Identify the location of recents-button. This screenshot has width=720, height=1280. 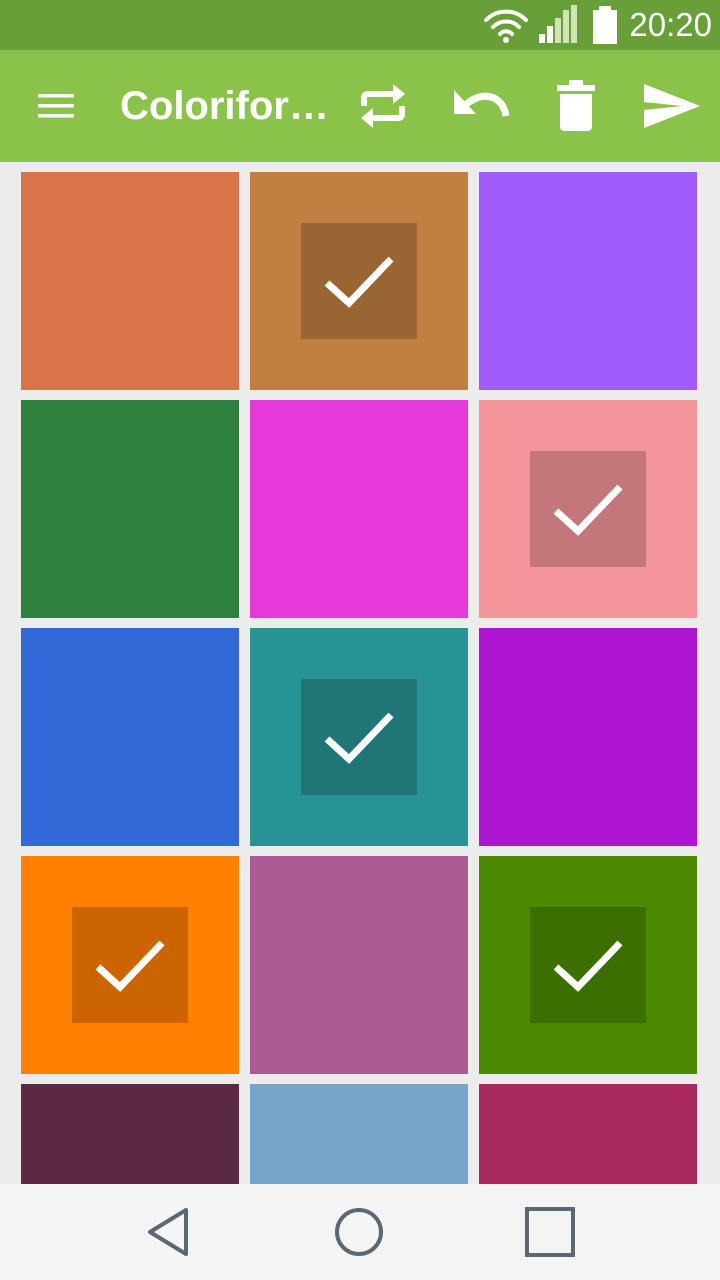
(550, 1232).